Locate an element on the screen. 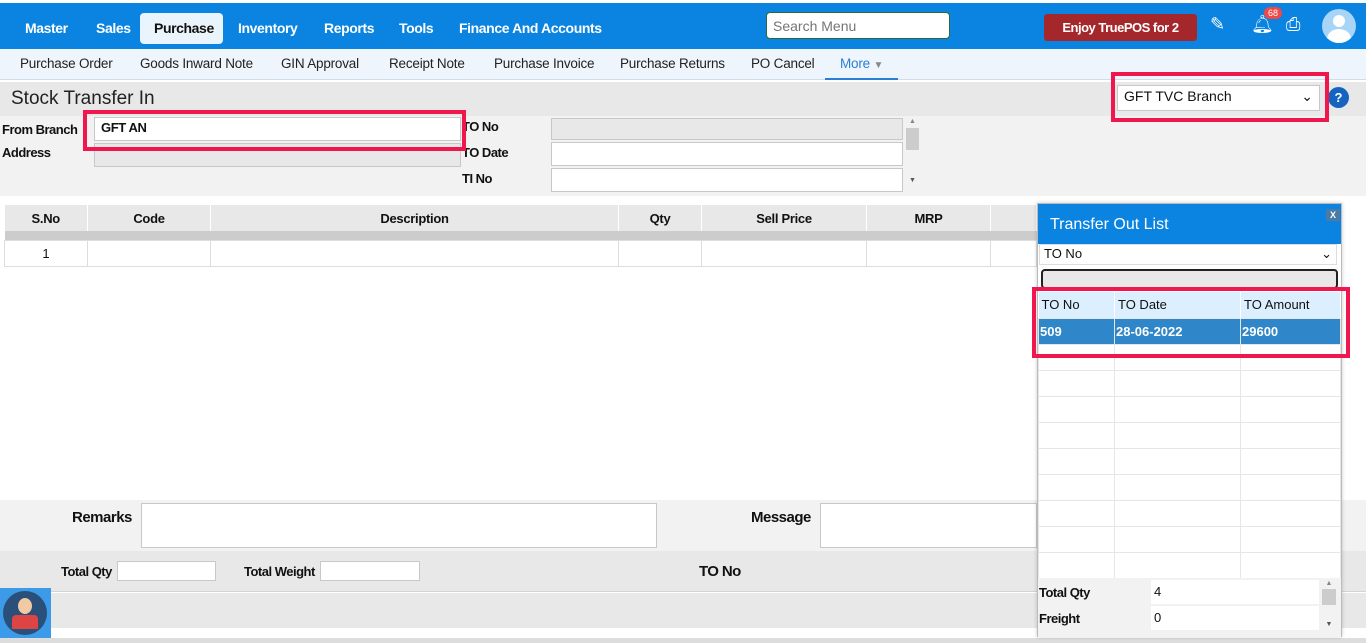 The width and height of the screenshot is (1366, 643). nav-master: Master is located at coordinates (46, 28).